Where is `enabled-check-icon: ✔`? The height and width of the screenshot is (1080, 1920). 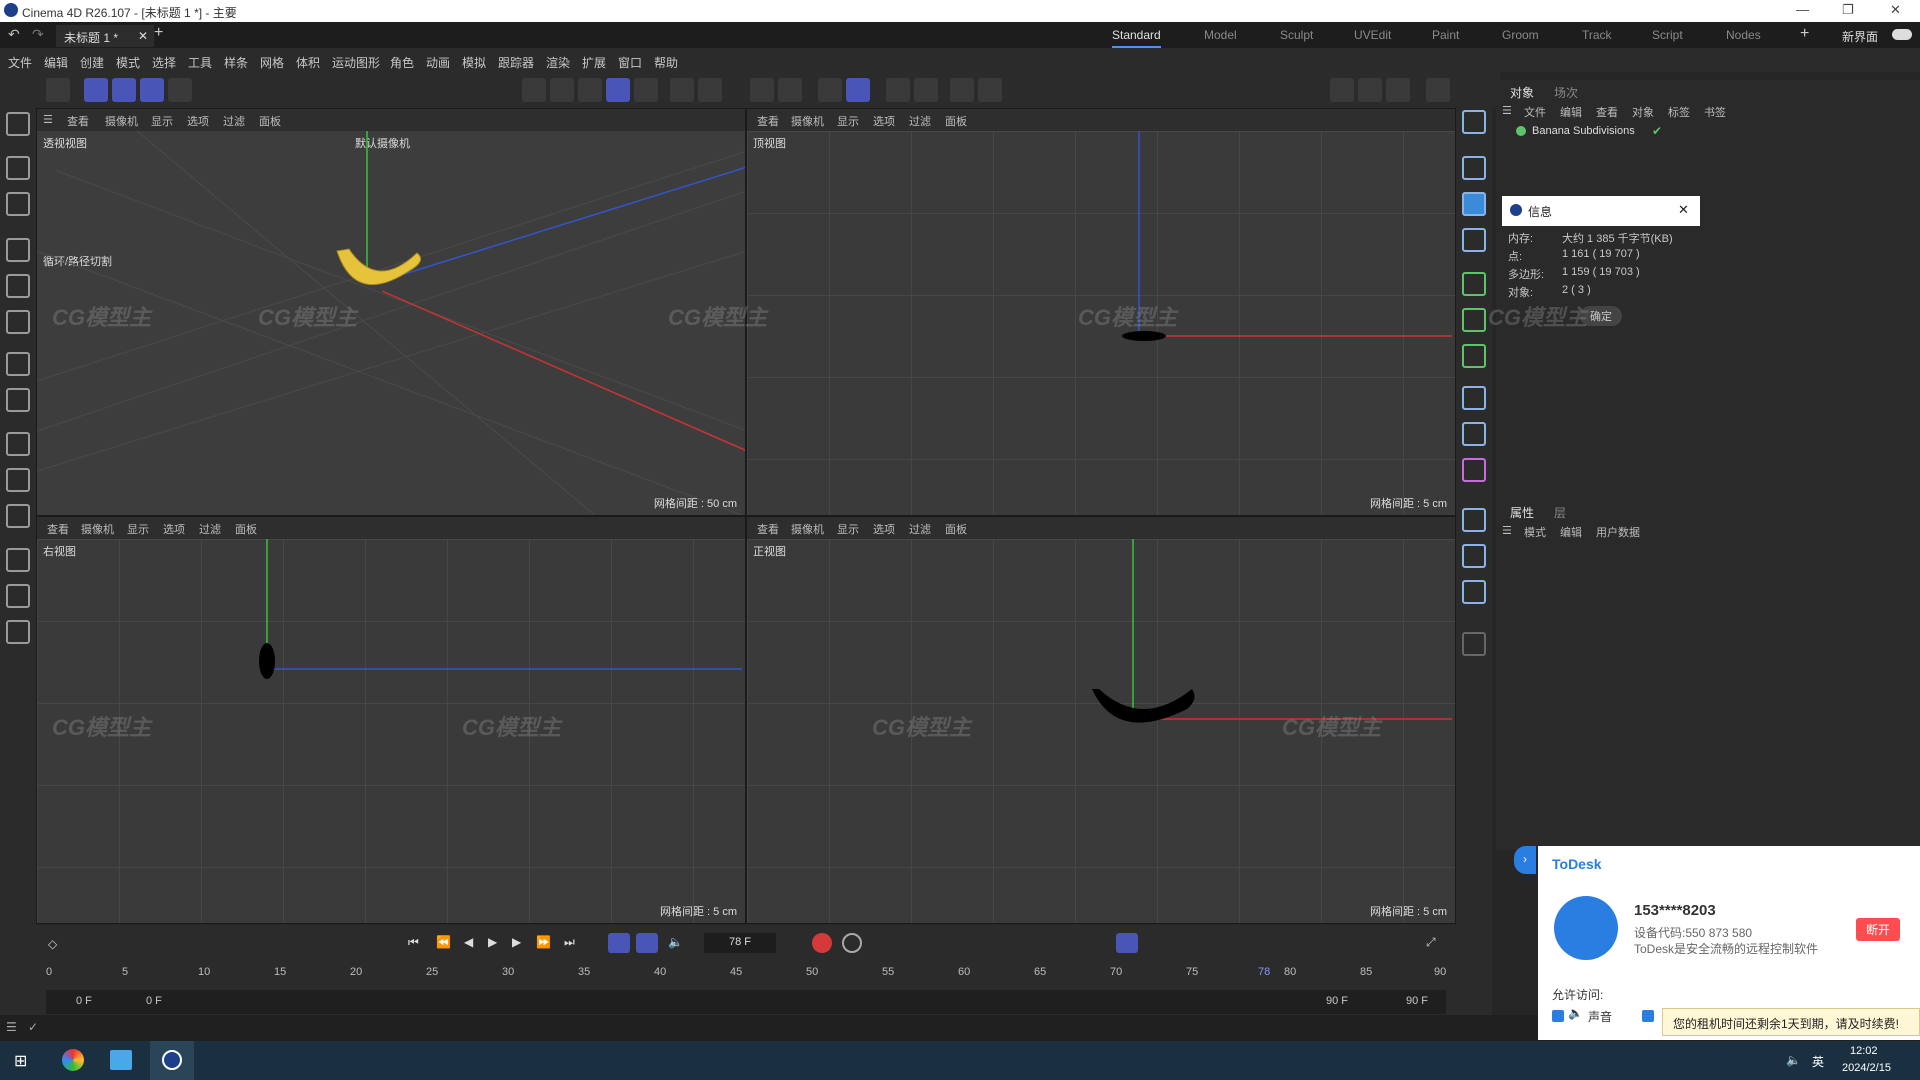 enabled-check-icon: ✔ is located at coordinates (1657, 131).